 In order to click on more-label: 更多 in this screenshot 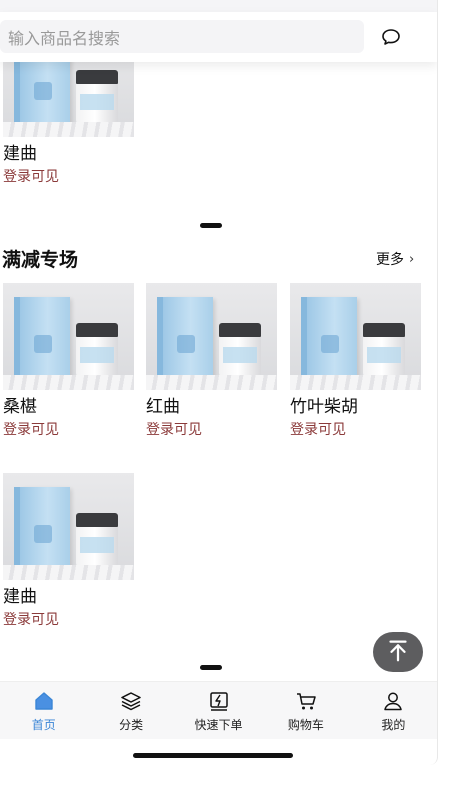, I will do `click(390, 260)`.